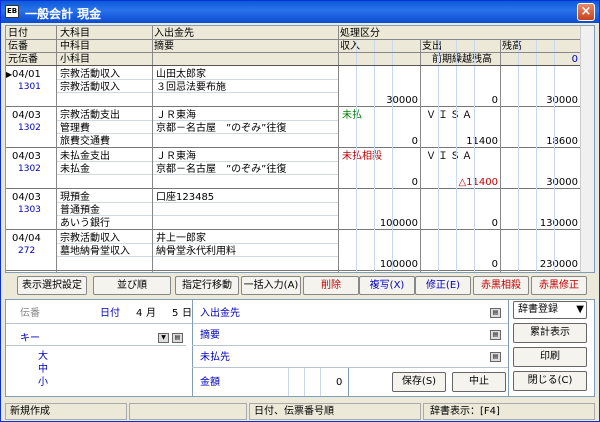 This screenshot has height=422, width=600. I want to click on red-black-edit-button: 赤黒修正, so click(559, 285).